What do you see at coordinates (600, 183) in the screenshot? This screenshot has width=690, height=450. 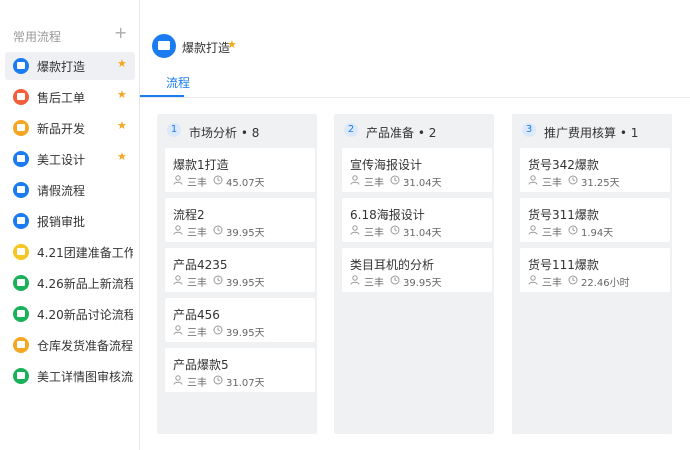 I see `card-duration: 31.25天` at bounding box center [600, 183].